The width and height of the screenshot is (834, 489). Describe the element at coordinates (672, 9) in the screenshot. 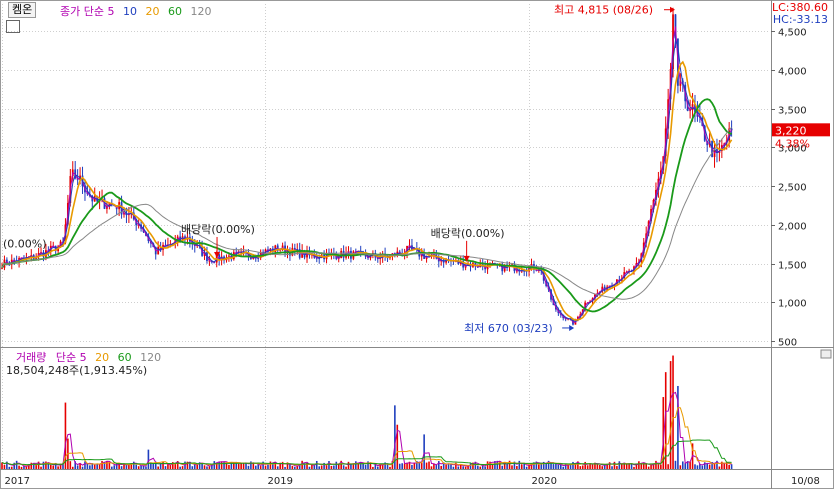

I see `high-arrow-head` at that location.